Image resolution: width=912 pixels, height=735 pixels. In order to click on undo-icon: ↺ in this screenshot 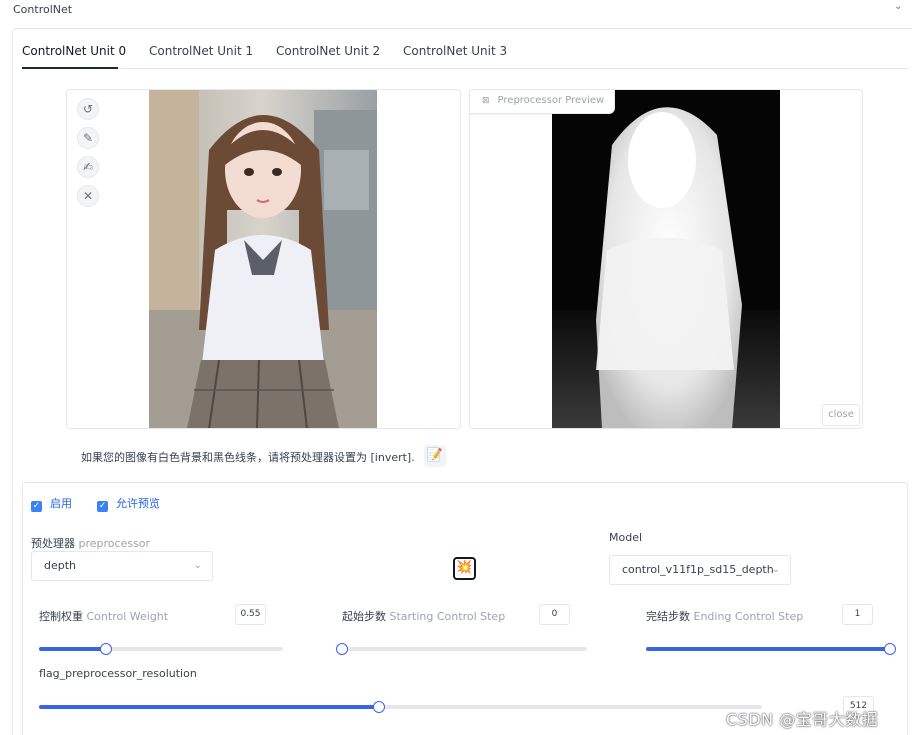, I will do `click(88, 109)`.